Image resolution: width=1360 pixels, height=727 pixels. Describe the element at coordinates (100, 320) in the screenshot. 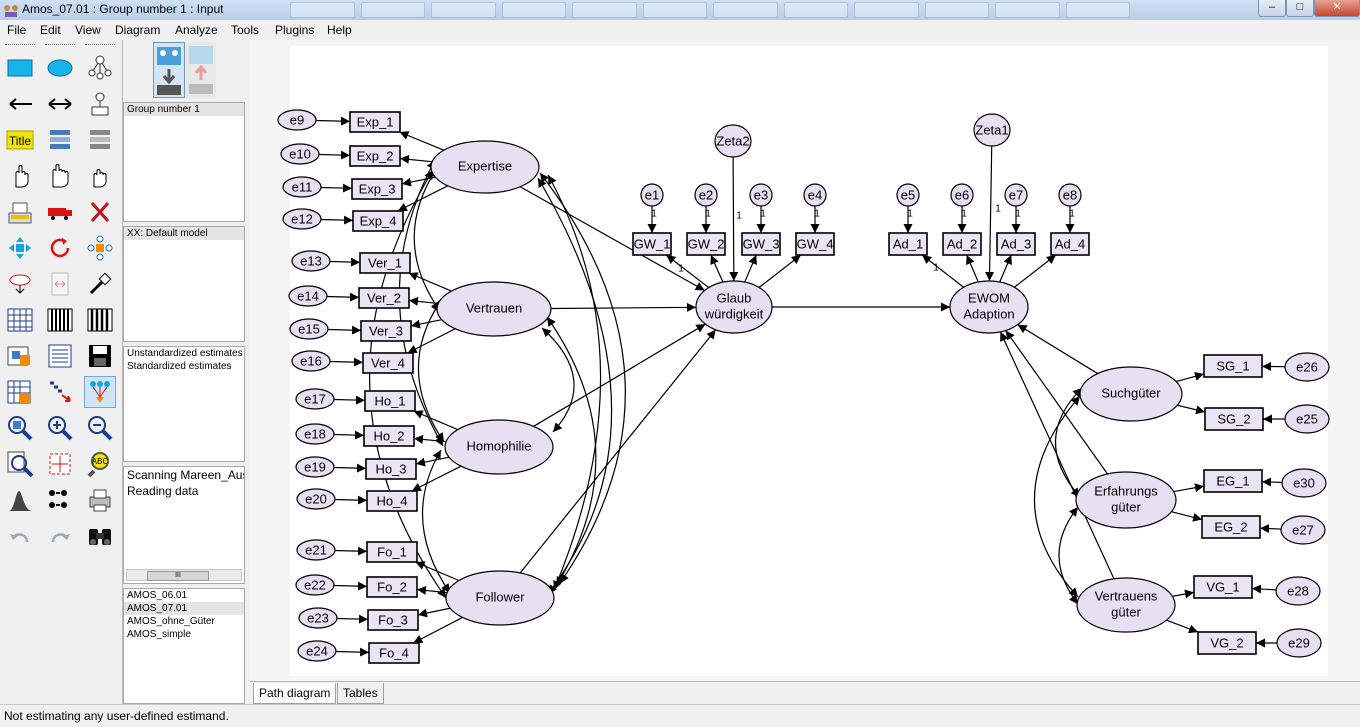

I see `calculate-icon` at that location.